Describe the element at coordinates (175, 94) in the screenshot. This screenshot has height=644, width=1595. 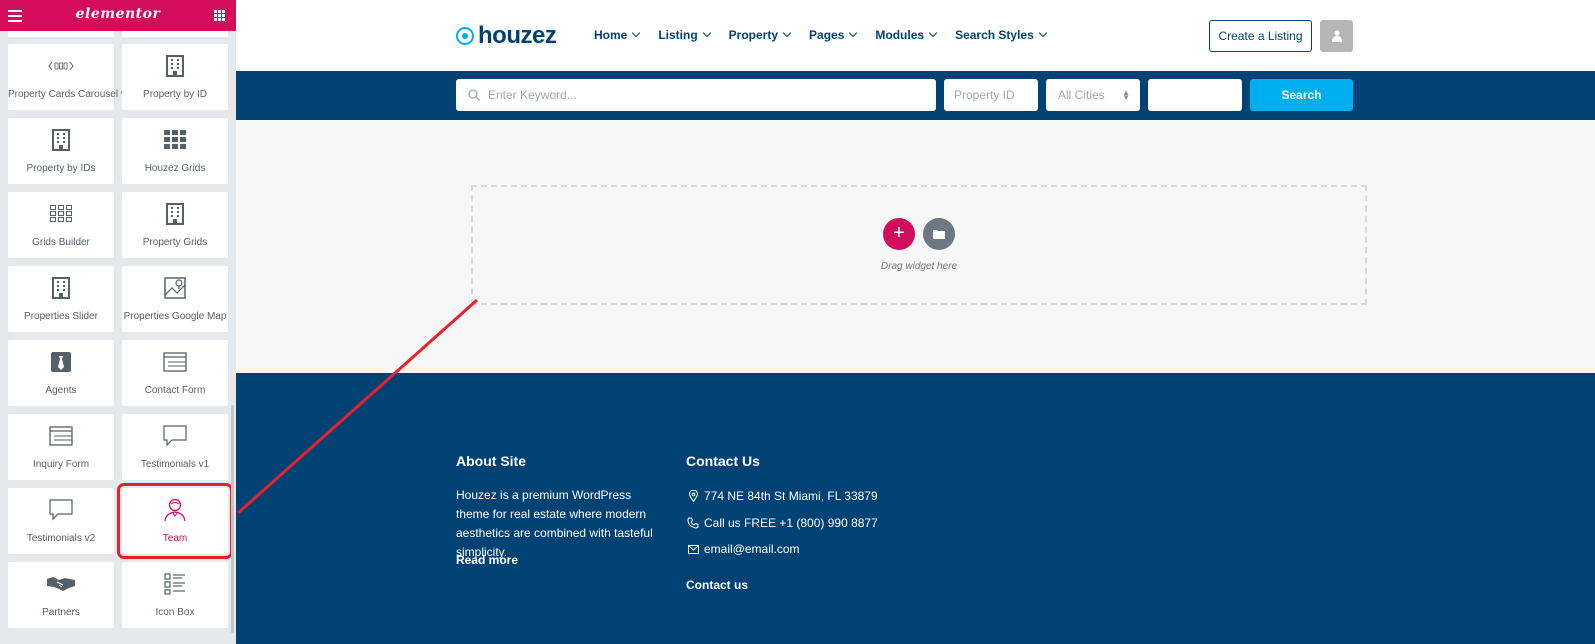
I see `widget-label: Property by ID` at that location.